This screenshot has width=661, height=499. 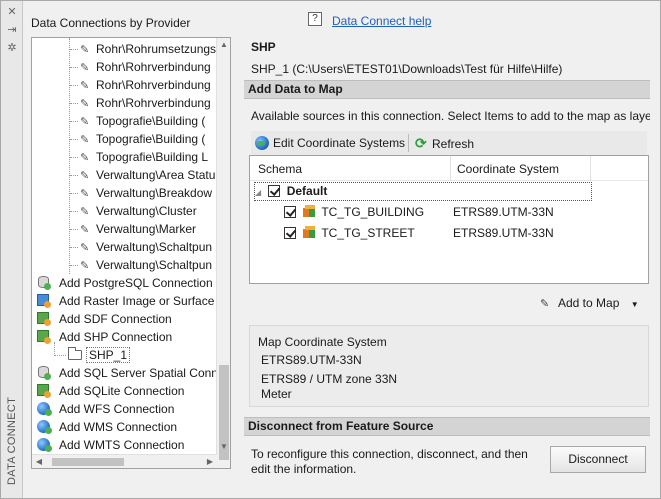 I want to click on chevron-down-icon: ▼, so click(x=635, y=304).